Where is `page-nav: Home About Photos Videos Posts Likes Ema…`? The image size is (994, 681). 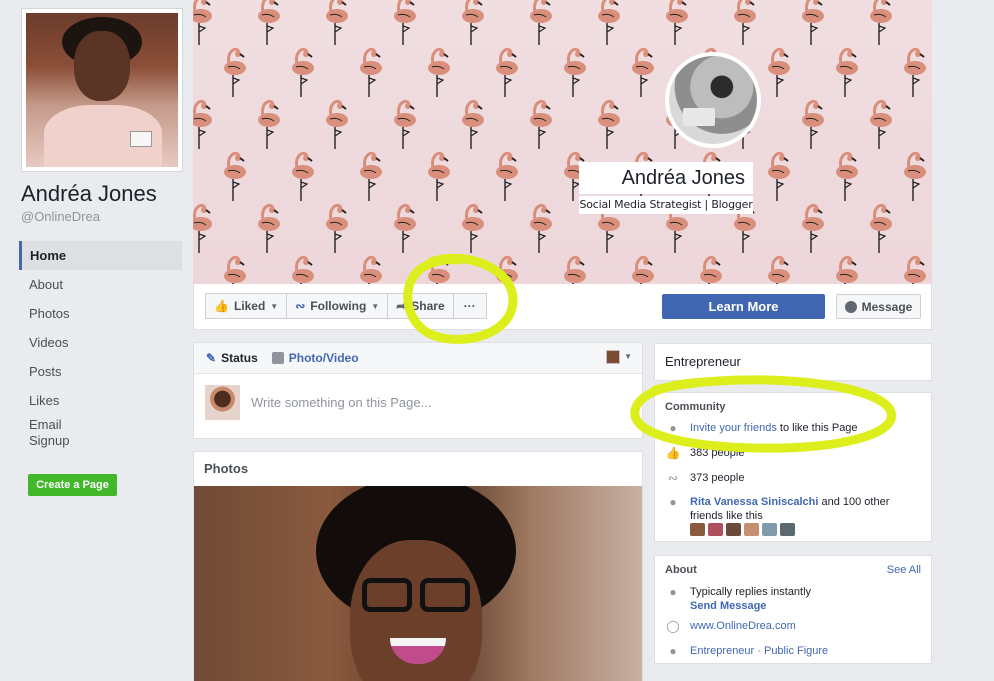 page-nav: Home About Photos Videos Posts Likes Ema… is located at coordinates (100, 345).